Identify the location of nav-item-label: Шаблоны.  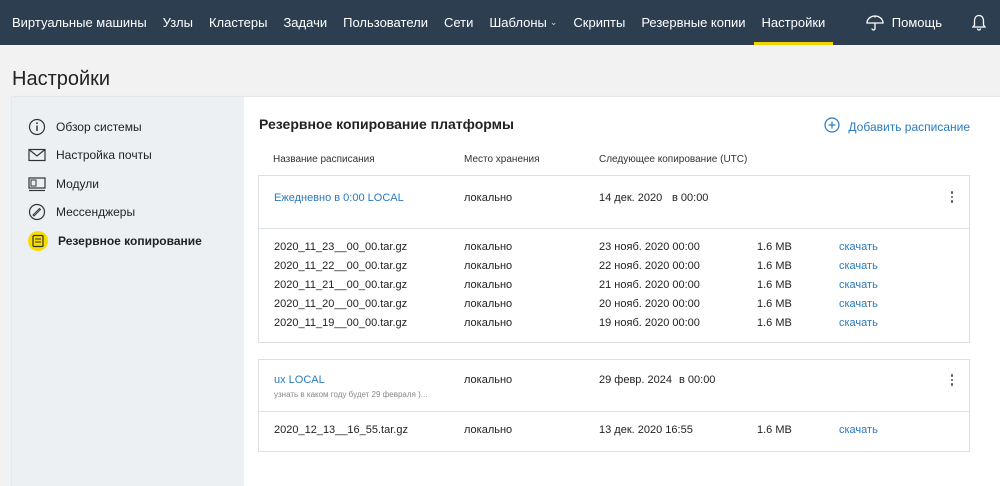
(518, 22).